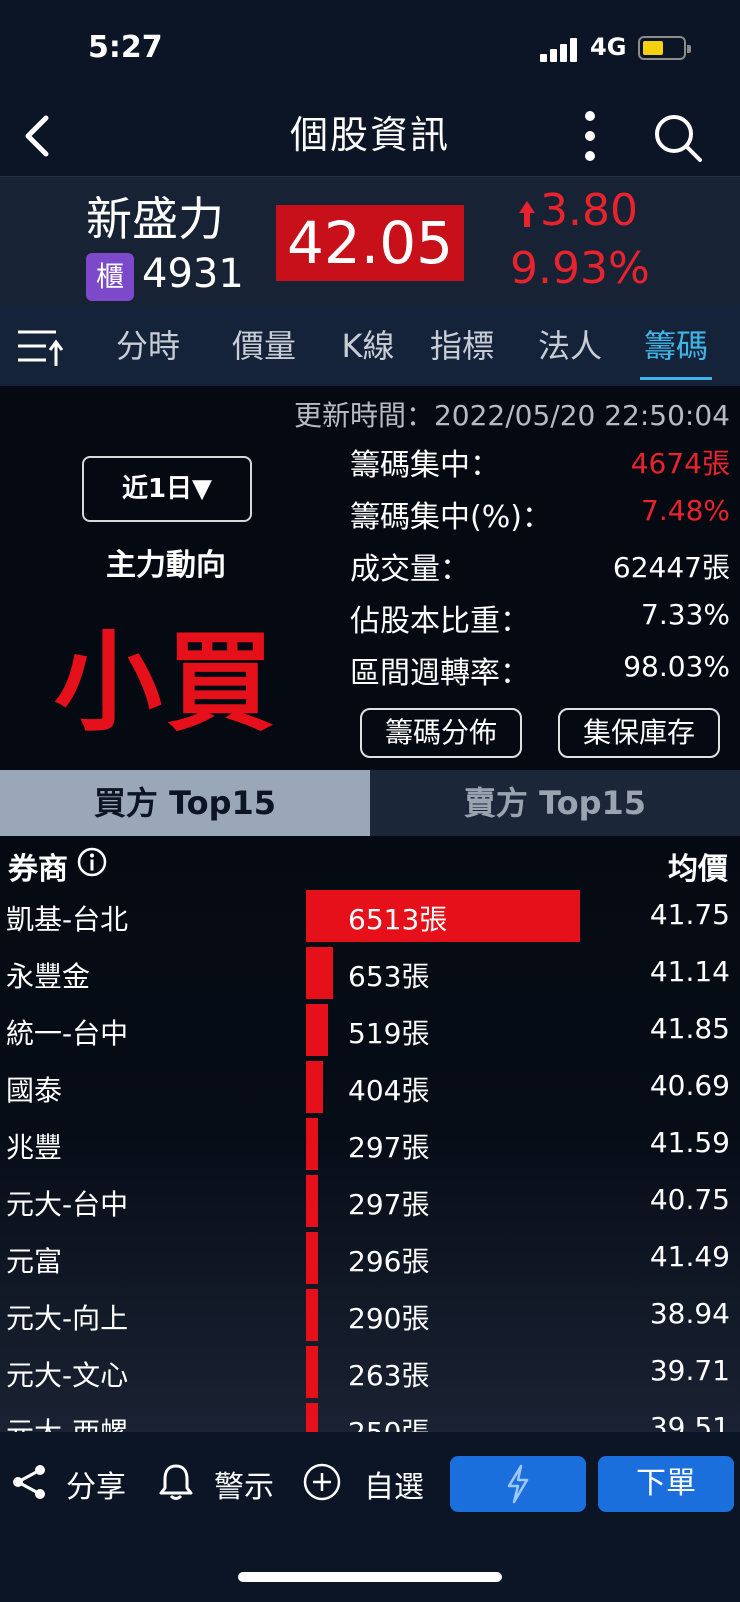  What do you see at coordinates (639, 733) in the screenshot?
I see `custody-inventory-button: 集保庫存` at bounding box center [639, 733].